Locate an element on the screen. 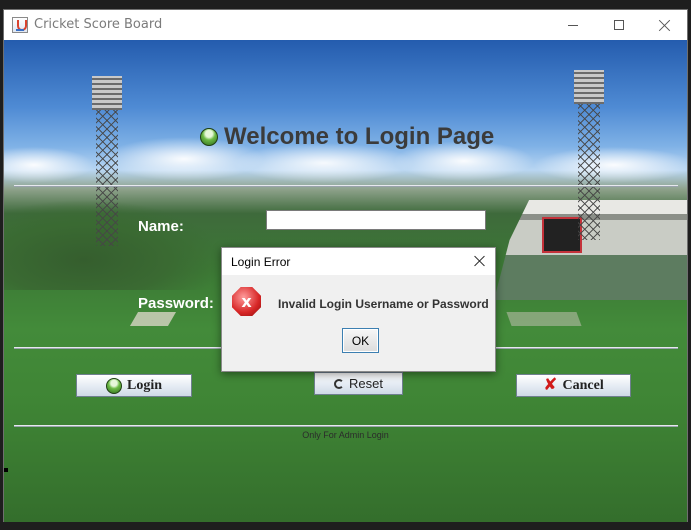 The width and height of the screenshot is (691, 530). error-icon: x is located at coordinates (246, 301).